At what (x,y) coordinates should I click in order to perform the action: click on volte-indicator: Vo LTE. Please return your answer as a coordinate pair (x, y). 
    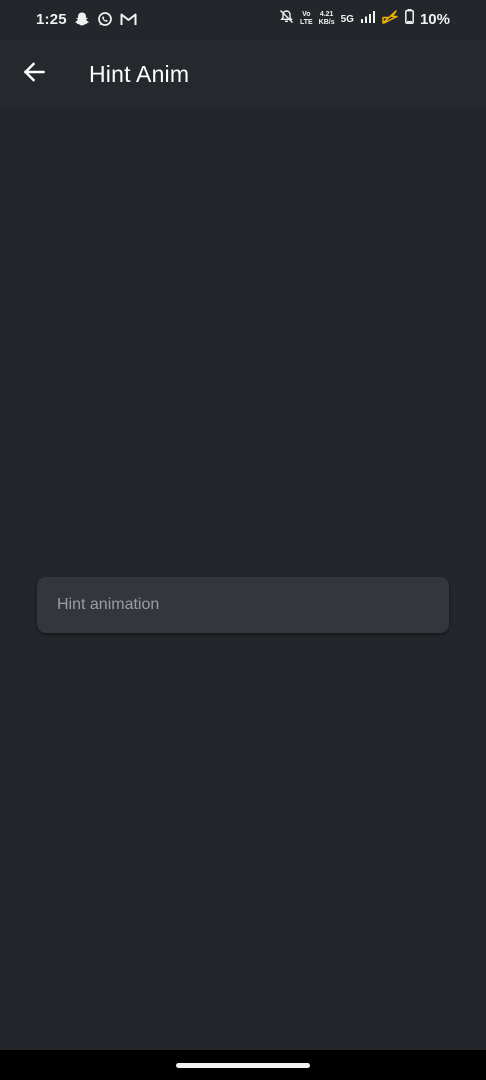
    Looking at the image, I should click on (306, 19).